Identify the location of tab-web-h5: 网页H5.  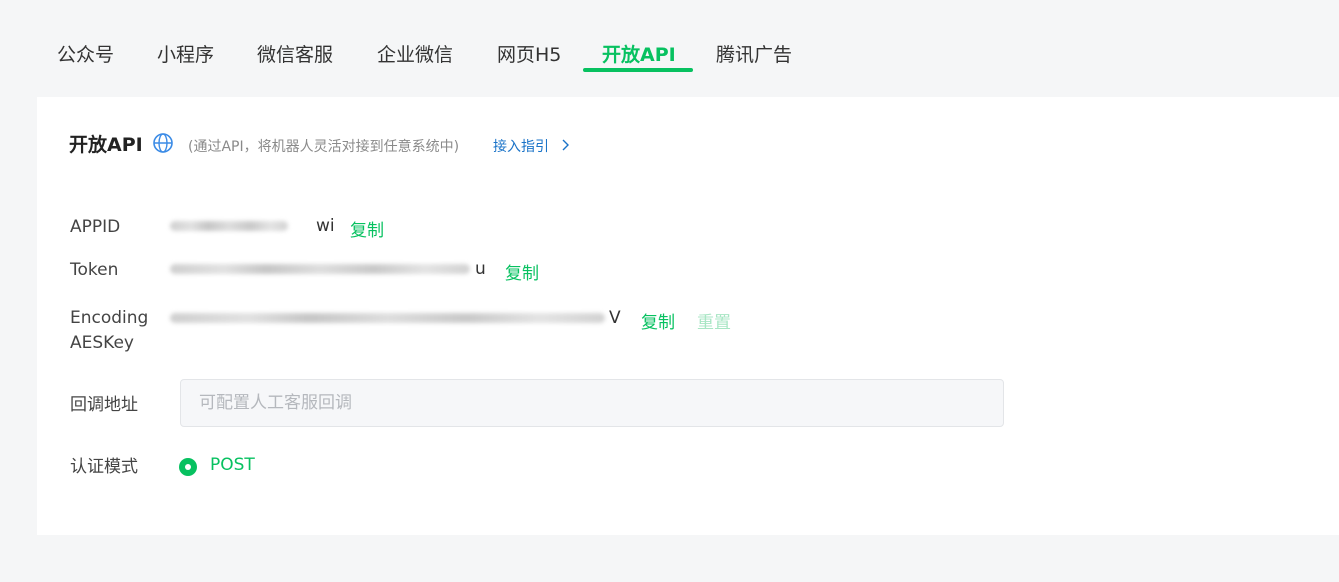
(529, 53).